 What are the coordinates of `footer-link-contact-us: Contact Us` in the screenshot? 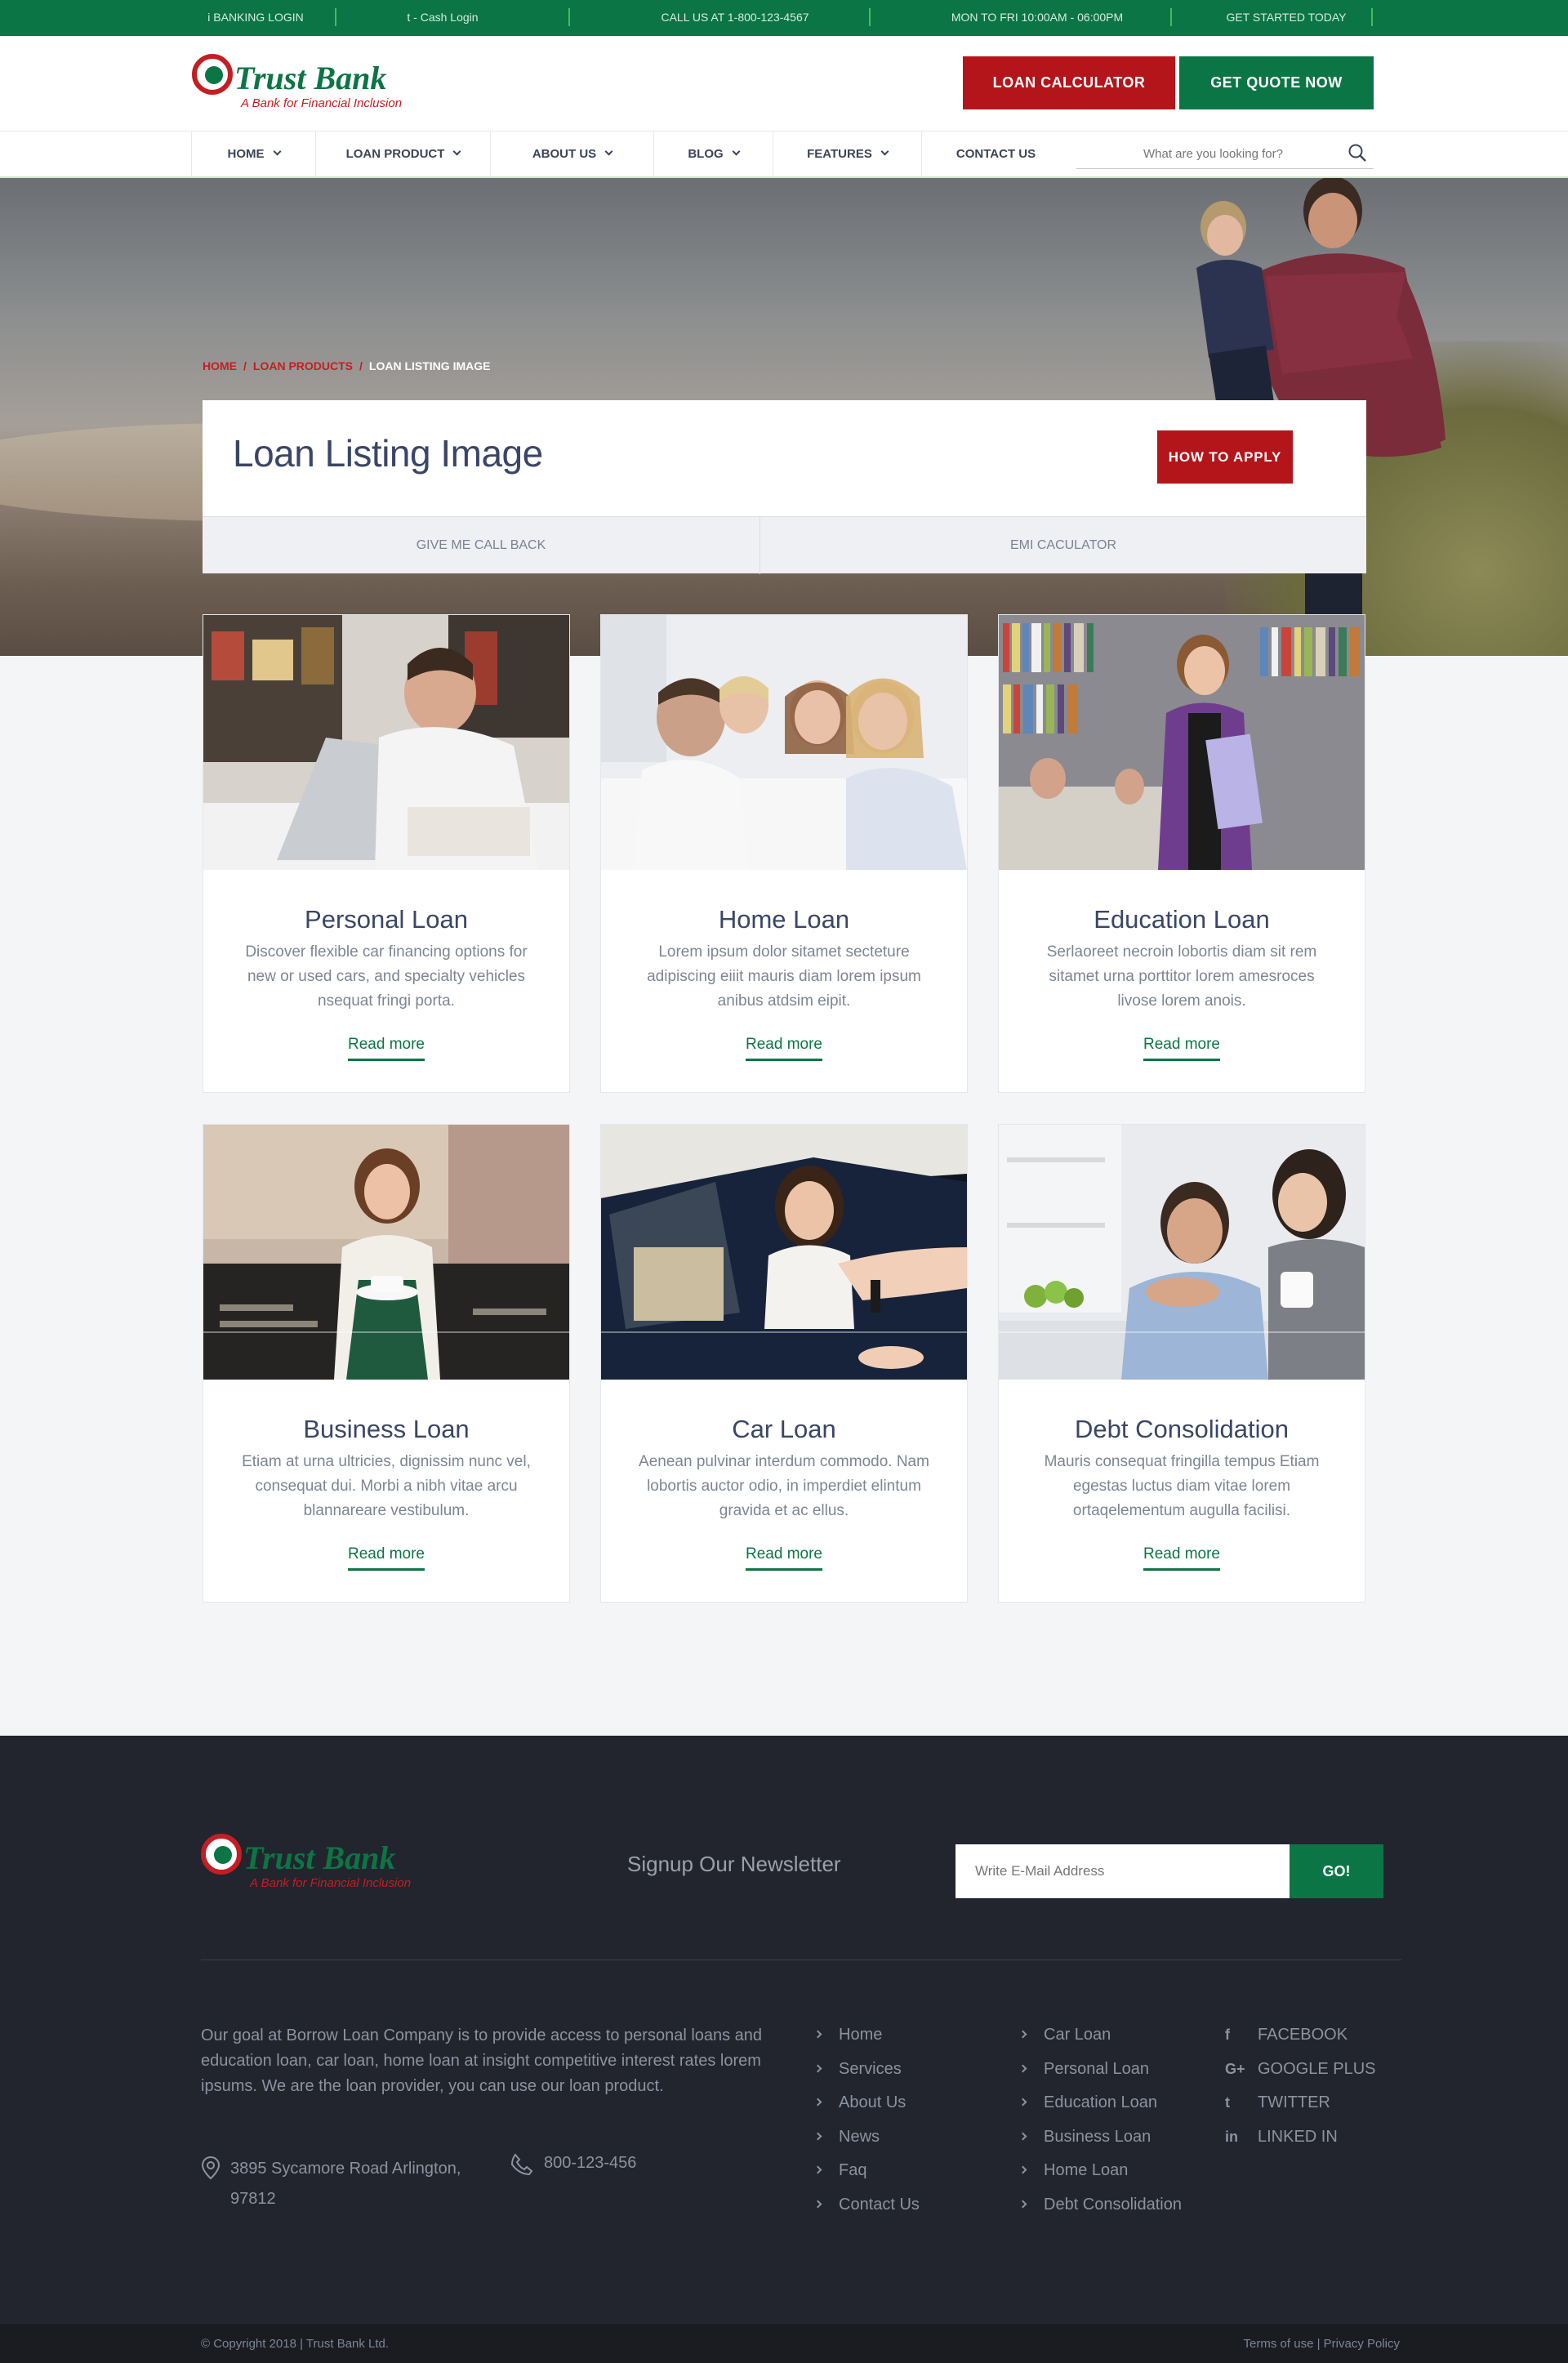 It's located at (866, 2205).